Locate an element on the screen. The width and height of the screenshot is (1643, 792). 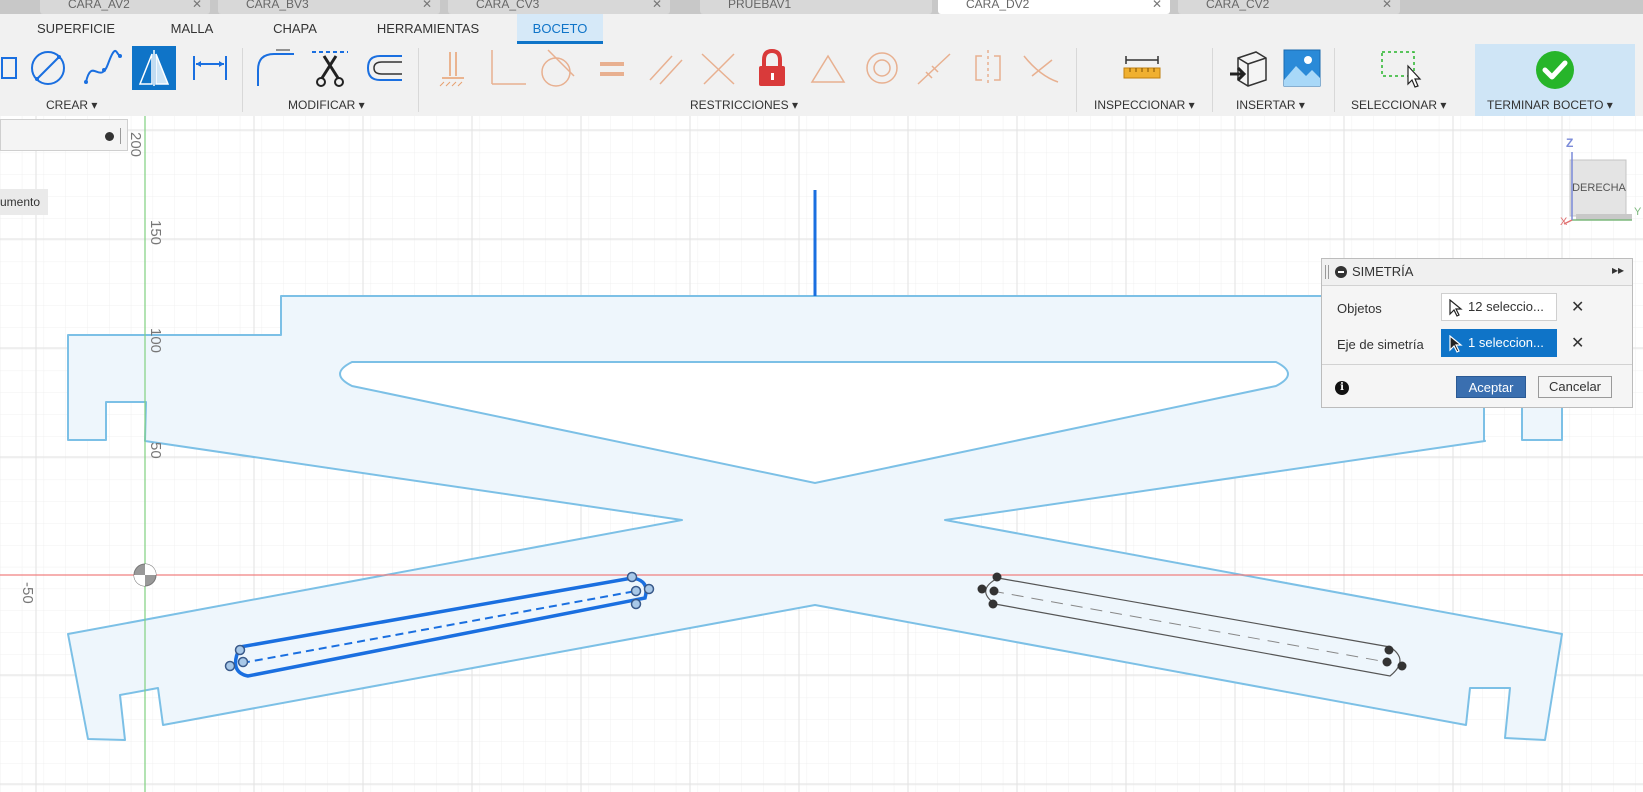
offset-tool-icon is located at coordinates (384, 68).